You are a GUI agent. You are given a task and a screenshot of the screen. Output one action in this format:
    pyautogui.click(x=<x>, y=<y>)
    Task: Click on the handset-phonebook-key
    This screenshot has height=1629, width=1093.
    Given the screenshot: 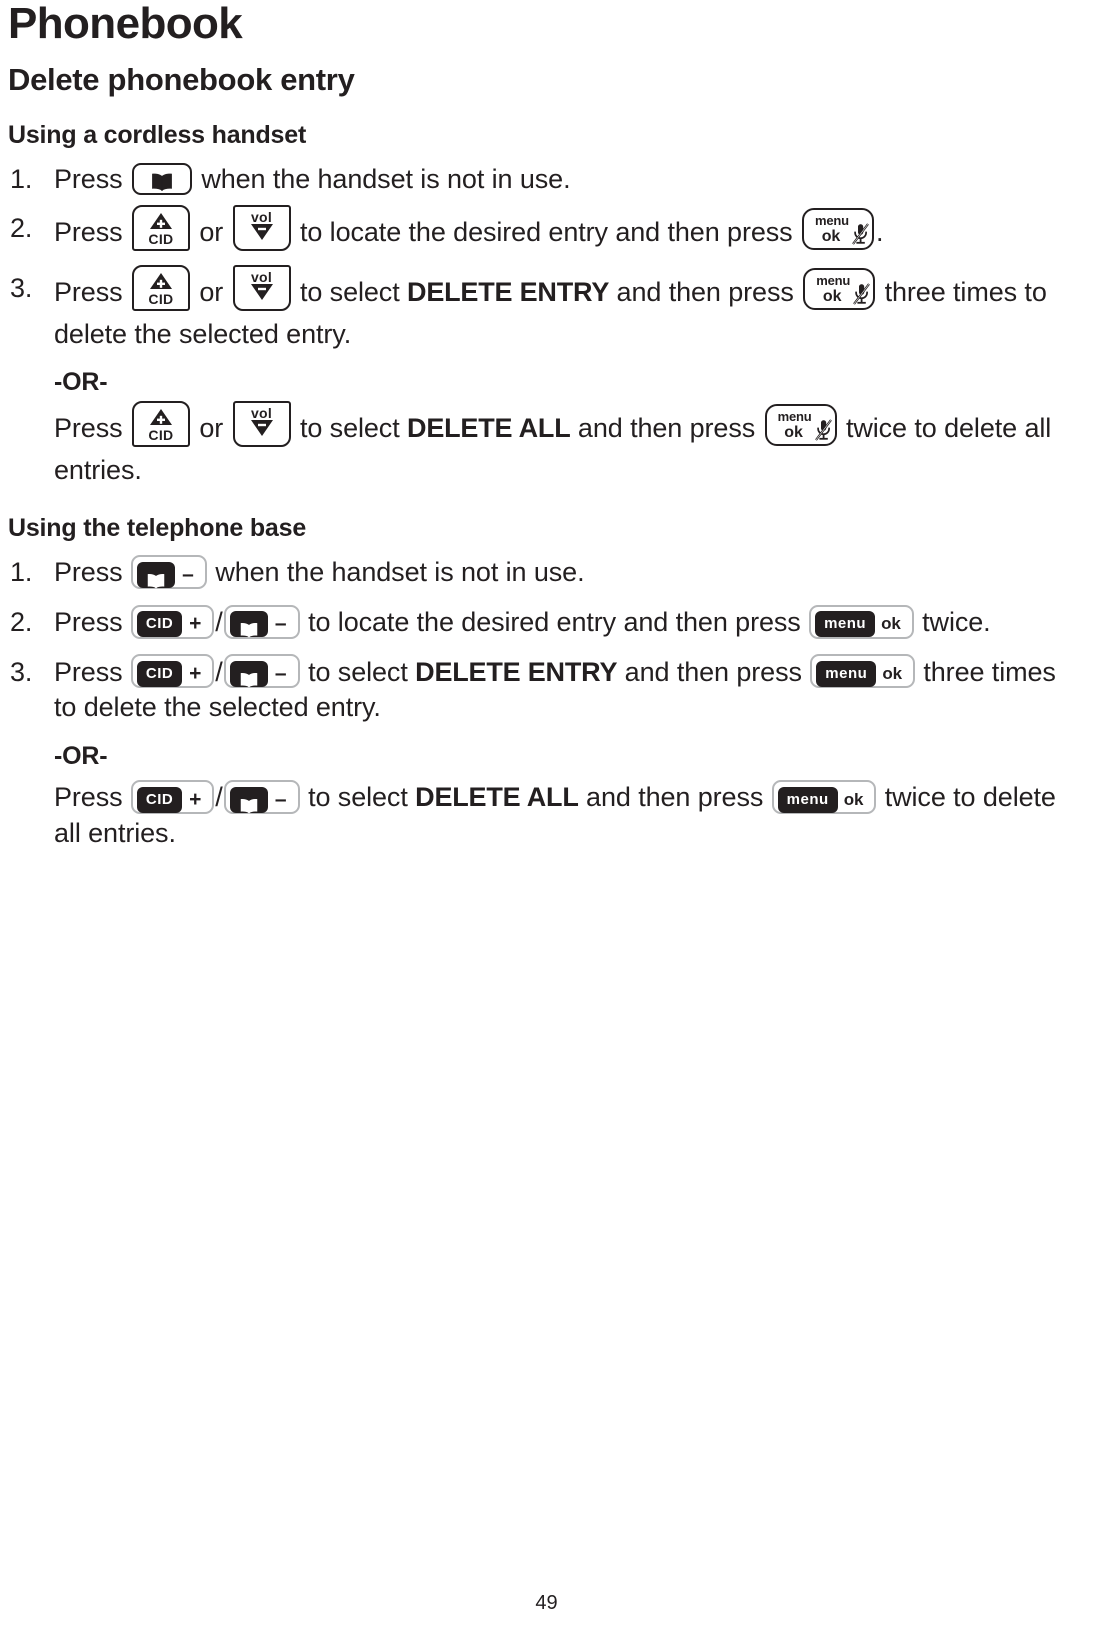 What is the action you would take?
    pyautogui.click(x=161, y=178)
    